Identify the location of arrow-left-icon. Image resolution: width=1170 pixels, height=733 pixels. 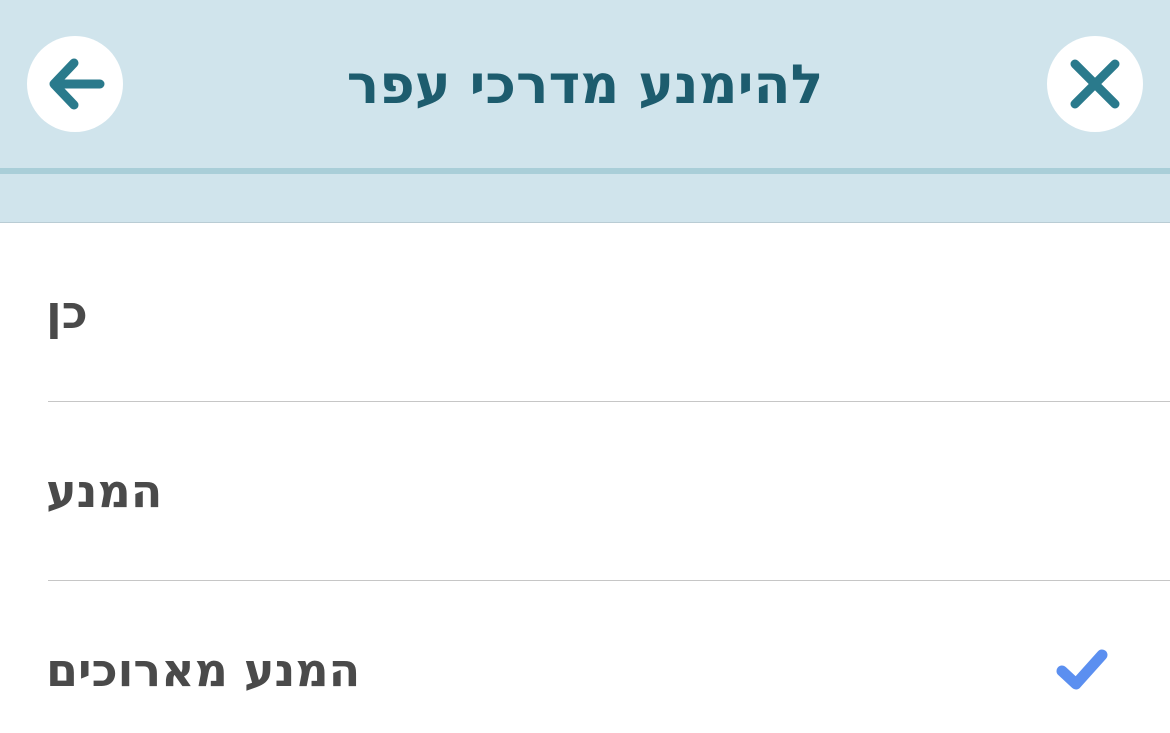
(77, 84).